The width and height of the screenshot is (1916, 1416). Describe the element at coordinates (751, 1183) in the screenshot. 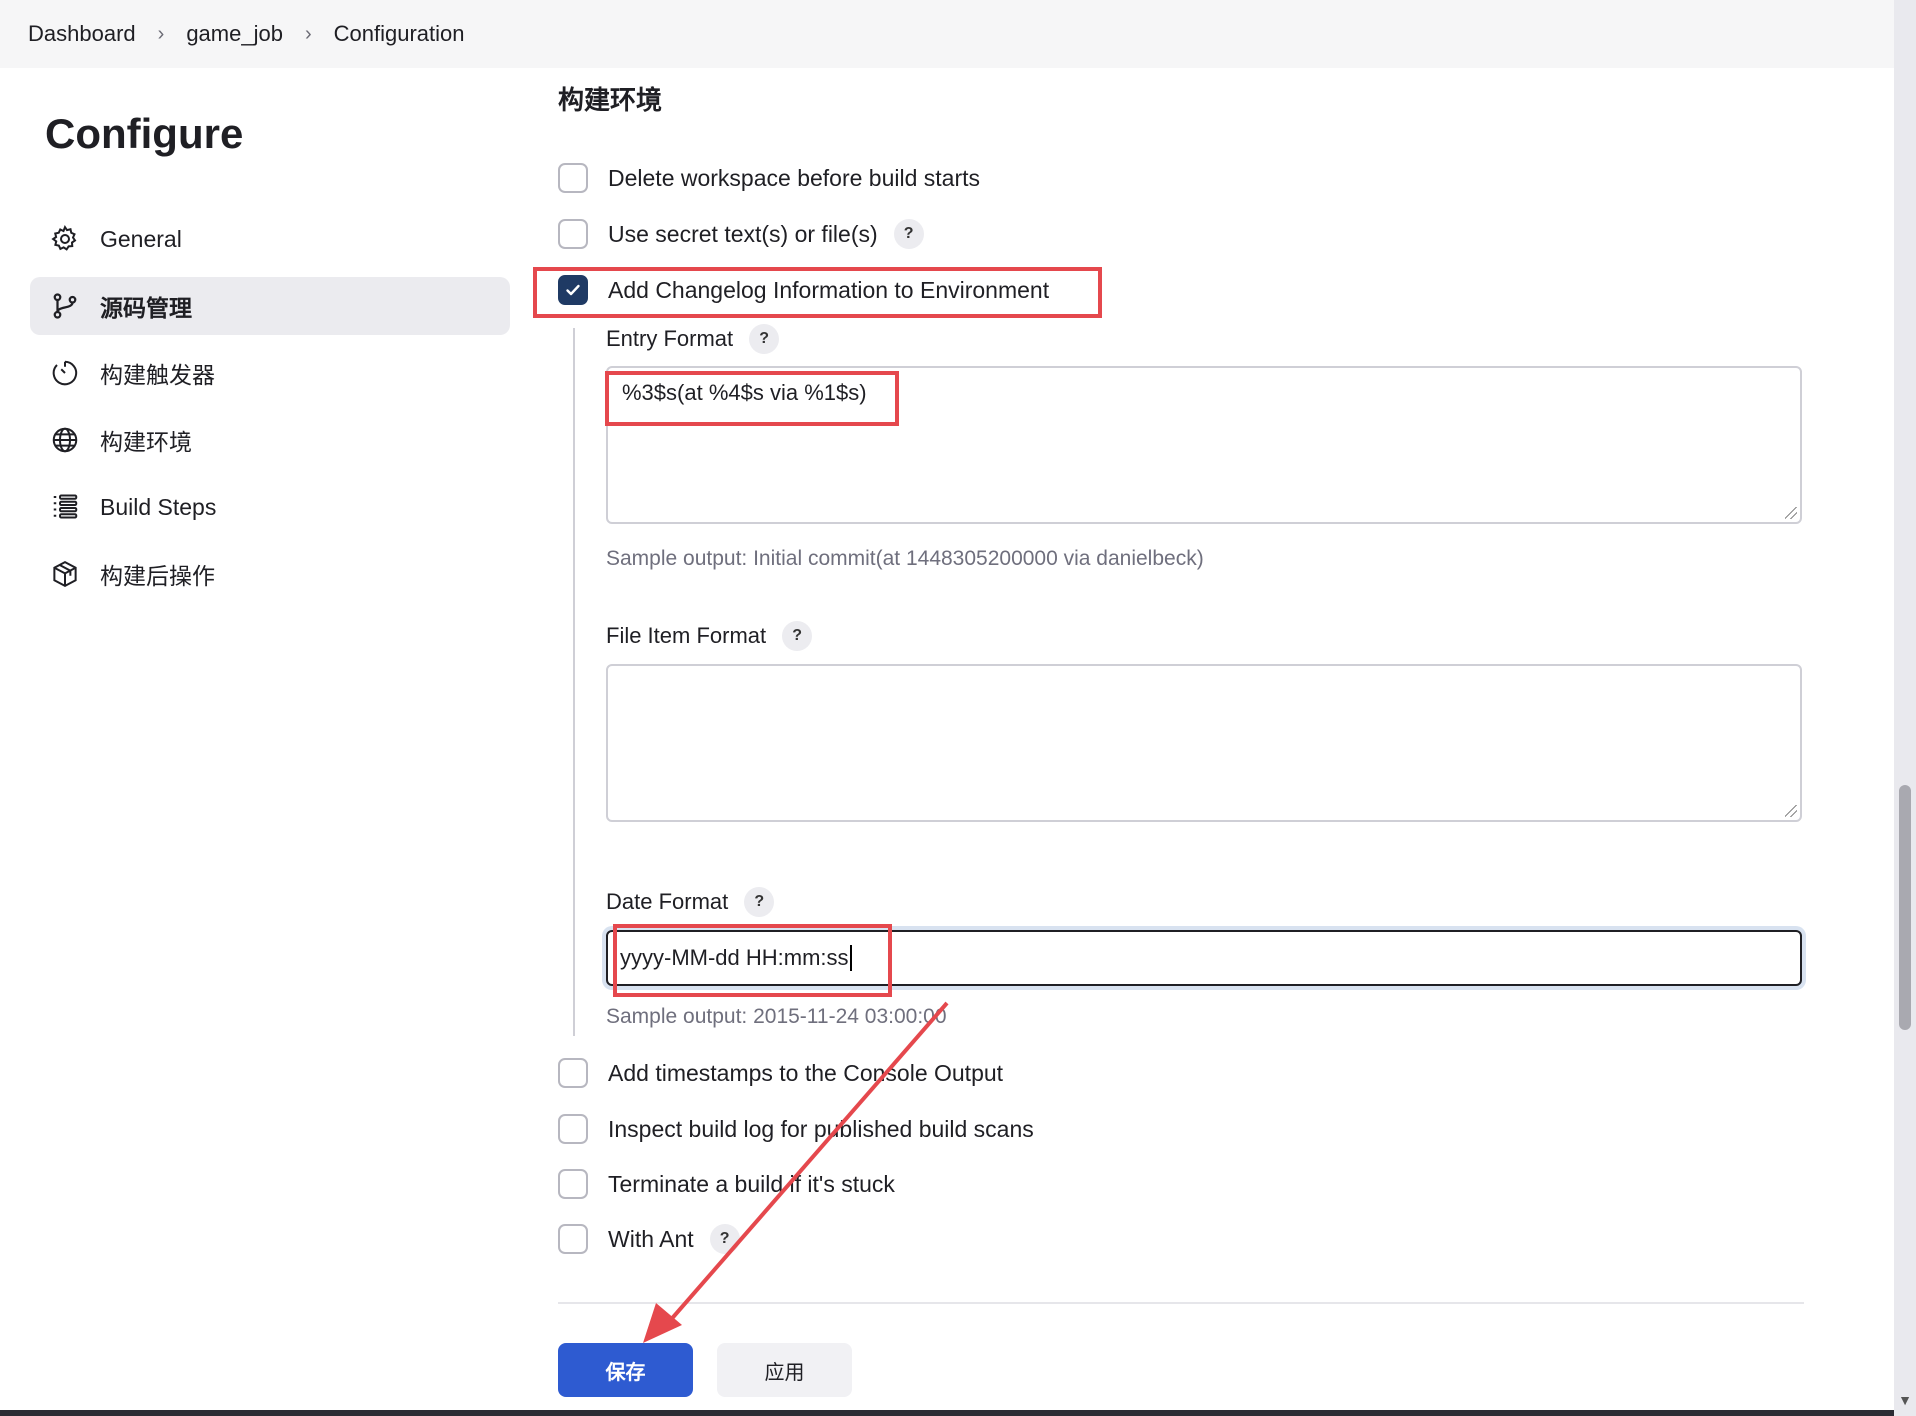

I see `option-label: Terminate a build if it's stuck` at that location.